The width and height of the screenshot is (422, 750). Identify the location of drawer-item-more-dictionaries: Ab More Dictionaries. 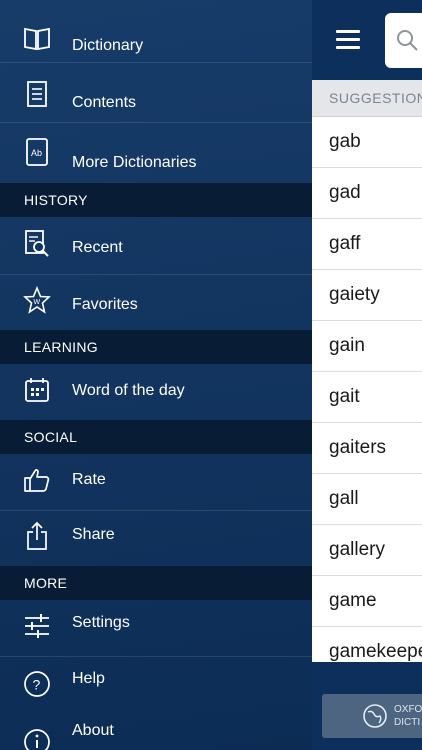
(156, 155).